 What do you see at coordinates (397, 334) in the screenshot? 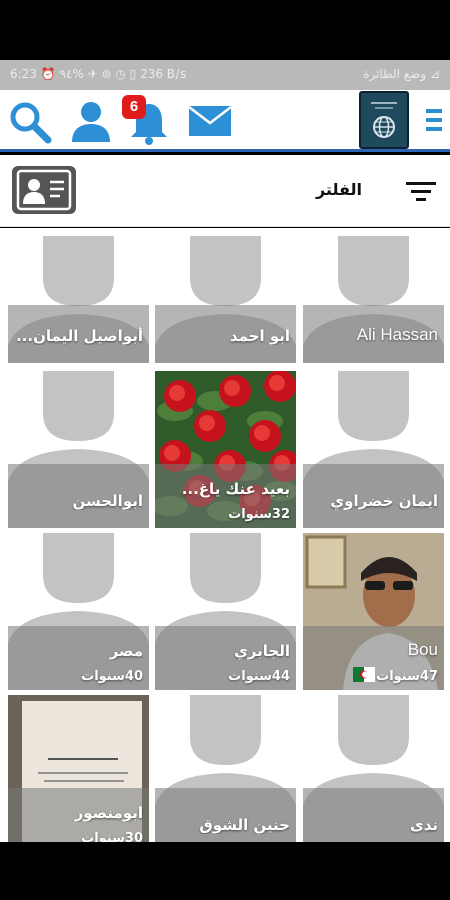
I see `profile-name: Ali Hassan` at bounding box center [397, 334].